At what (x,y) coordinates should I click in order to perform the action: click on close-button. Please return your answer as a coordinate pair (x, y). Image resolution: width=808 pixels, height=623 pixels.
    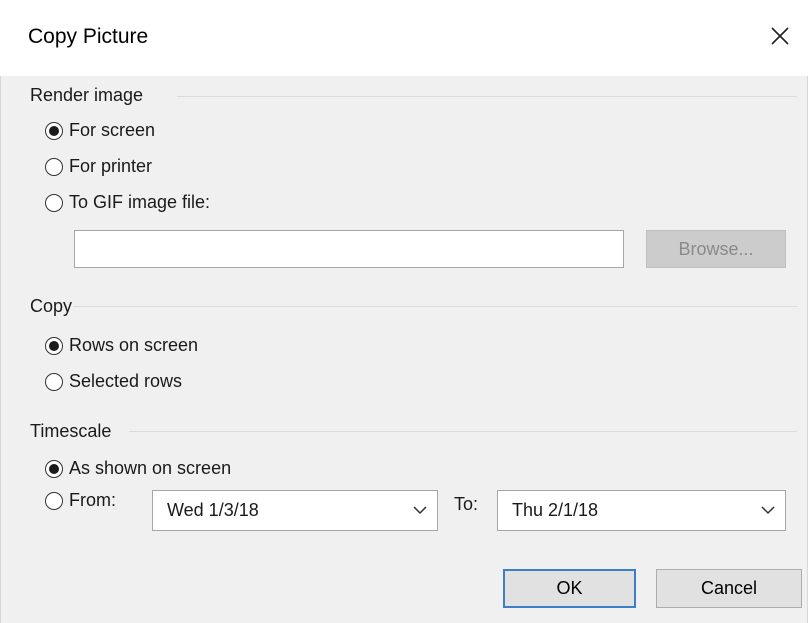
    Looking at the image, I should click on (780, 36).